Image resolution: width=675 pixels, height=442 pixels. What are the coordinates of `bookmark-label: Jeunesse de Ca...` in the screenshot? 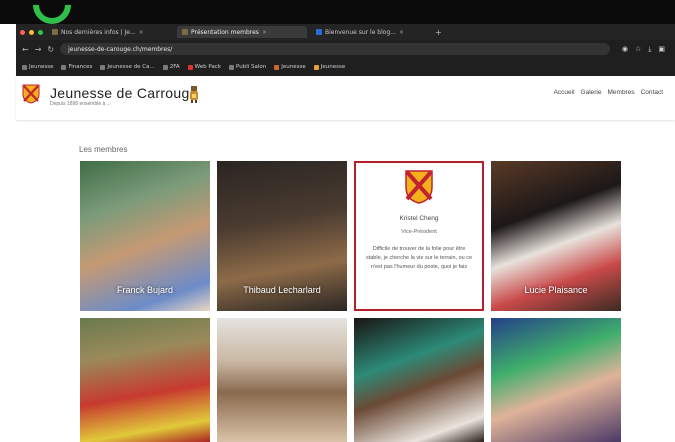 It's located at (131, 67).